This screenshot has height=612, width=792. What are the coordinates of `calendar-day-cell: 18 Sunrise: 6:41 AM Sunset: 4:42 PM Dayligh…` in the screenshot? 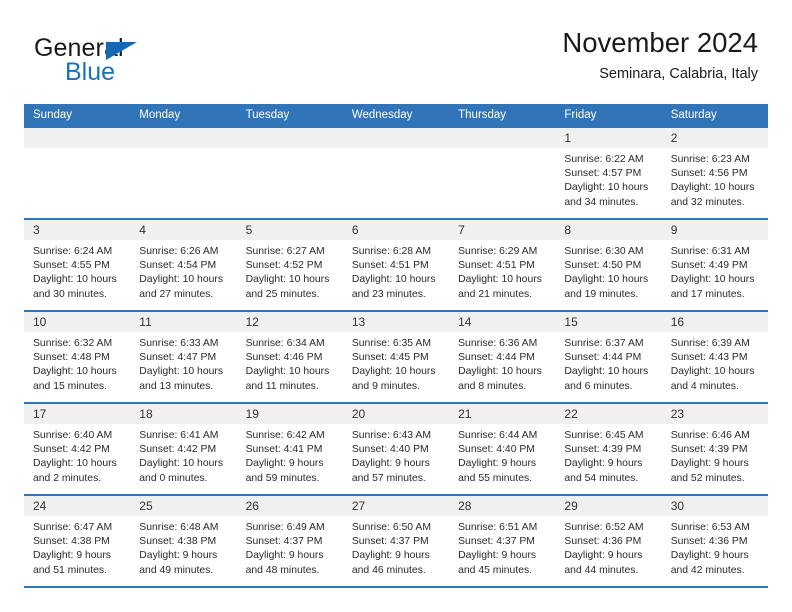 It's located at (183, 448).